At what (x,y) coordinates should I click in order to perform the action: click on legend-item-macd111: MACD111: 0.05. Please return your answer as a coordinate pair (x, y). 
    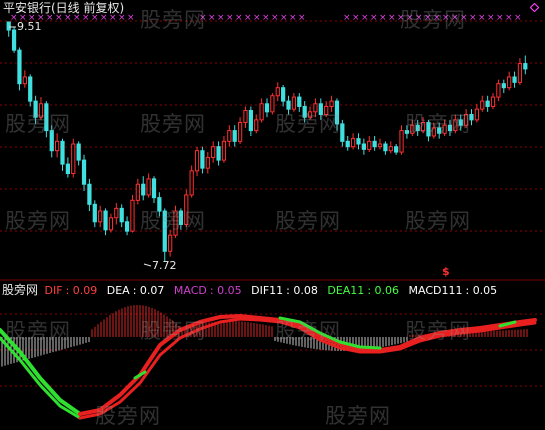
    Looking at the image, I should click on (453, 290).